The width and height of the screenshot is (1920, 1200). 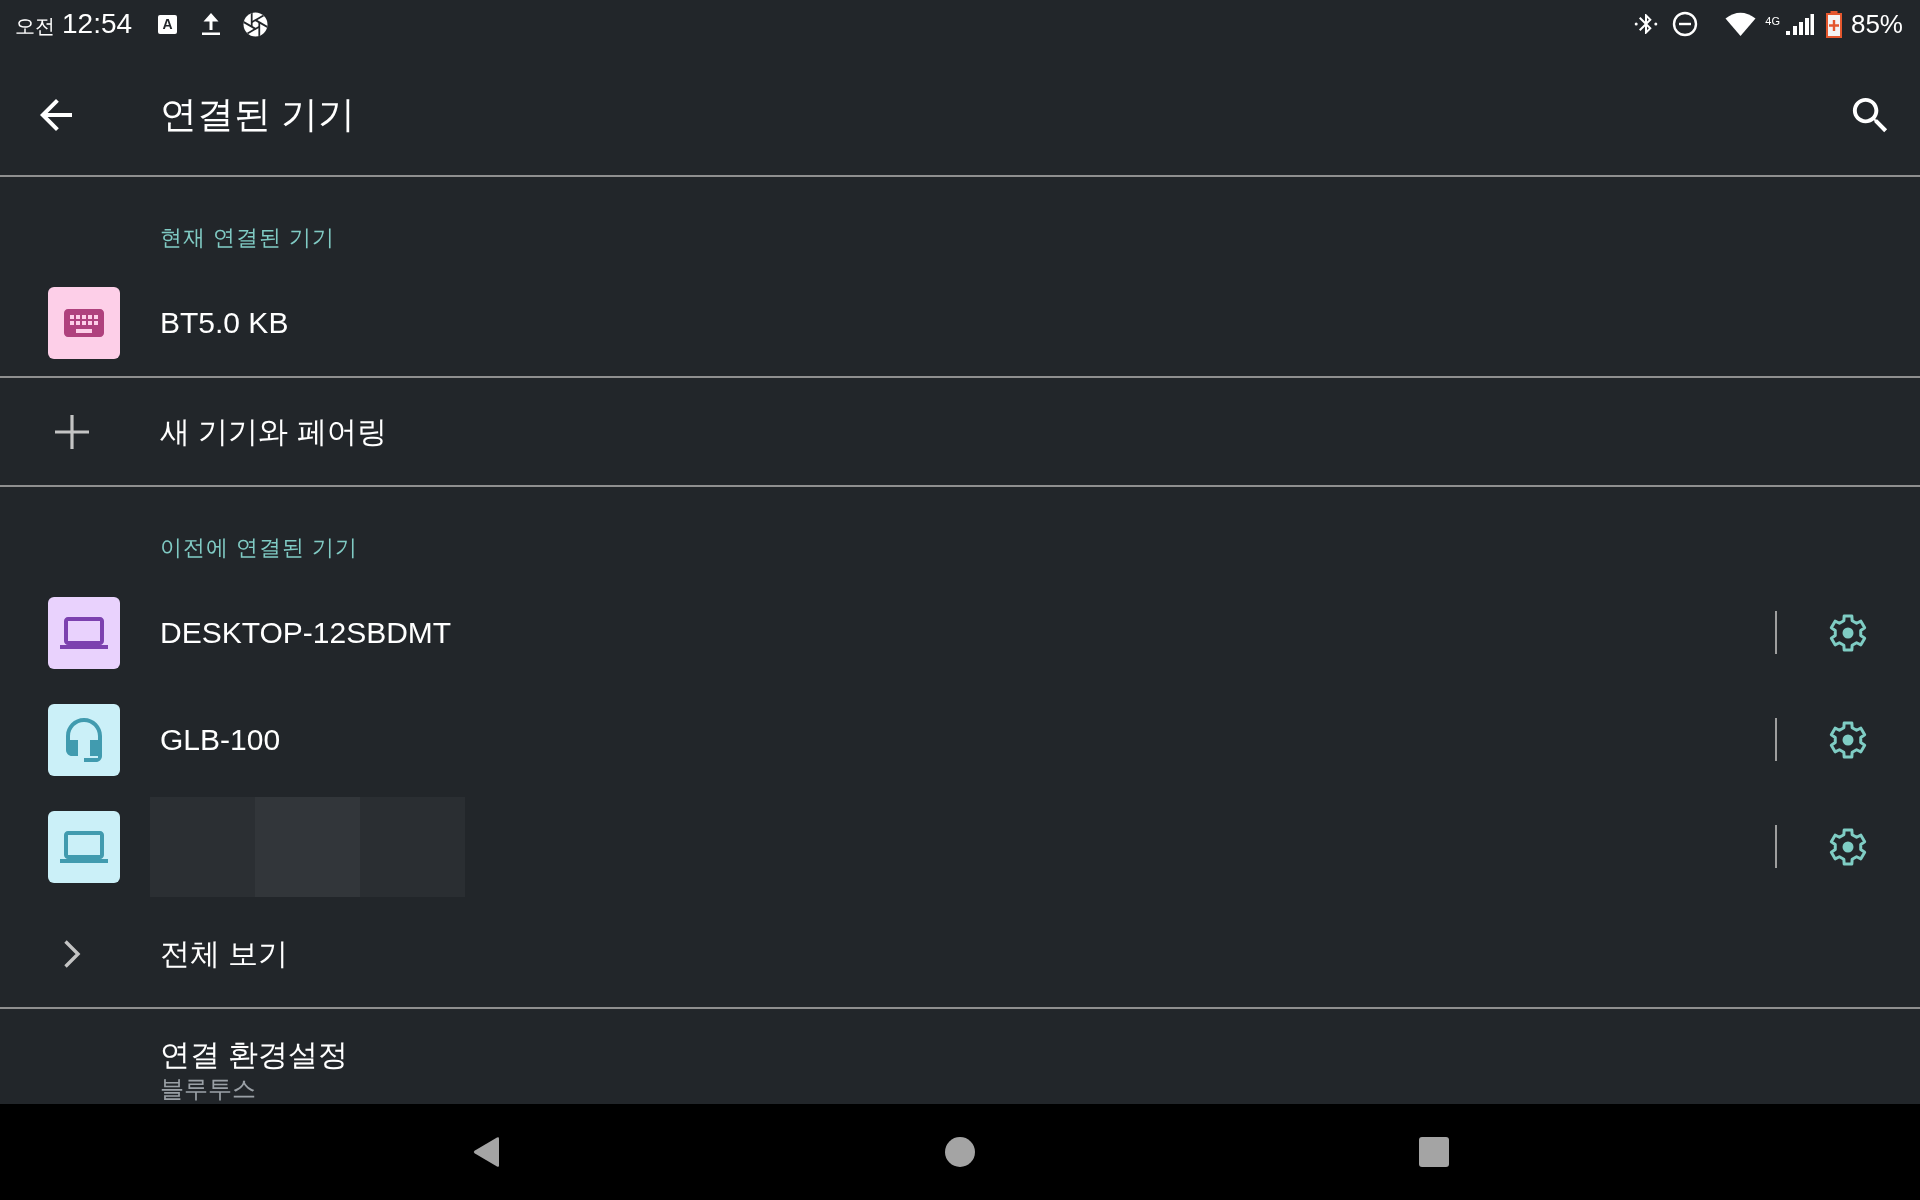 I want to click on plus-icon, so click(x=72, y=431).